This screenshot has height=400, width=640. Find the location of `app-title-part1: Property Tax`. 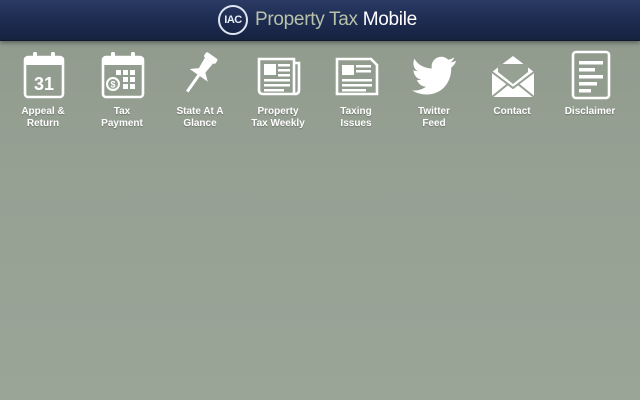

app-title-part1: Property Tax is located at coordinates (306, 19).